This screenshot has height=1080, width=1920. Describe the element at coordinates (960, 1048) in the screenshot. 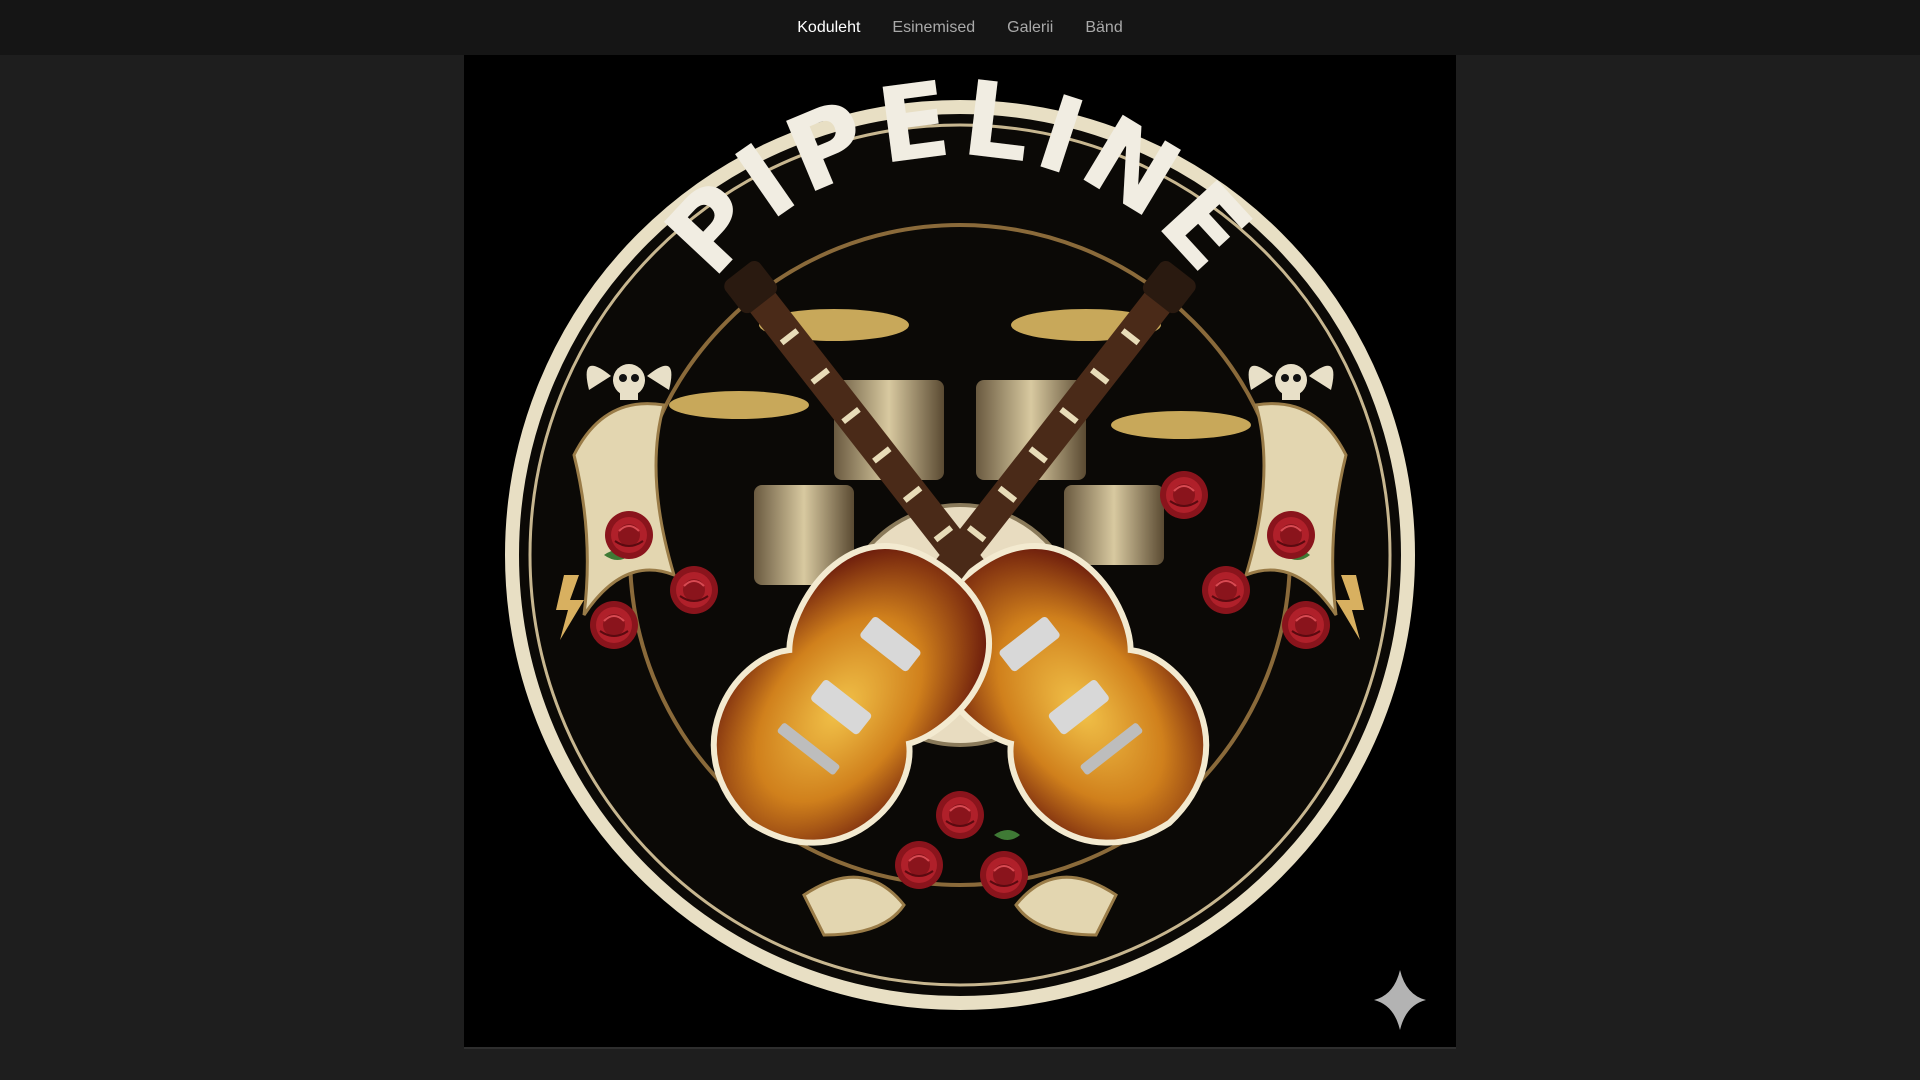

I see `hero-bottom-divider` at that location.